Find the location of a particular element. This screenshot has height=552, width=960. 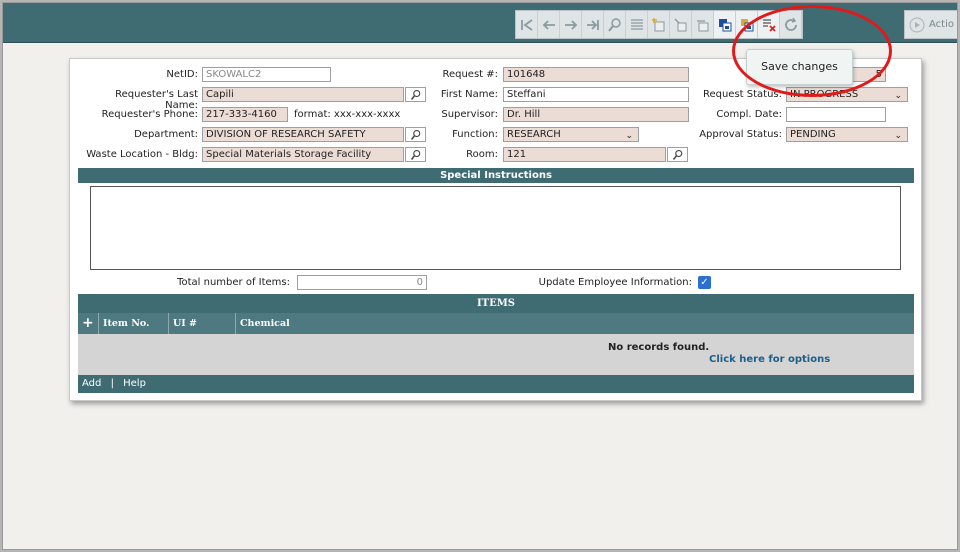

netid-field: SKOWALC2 is located at coordinates (266, 74).